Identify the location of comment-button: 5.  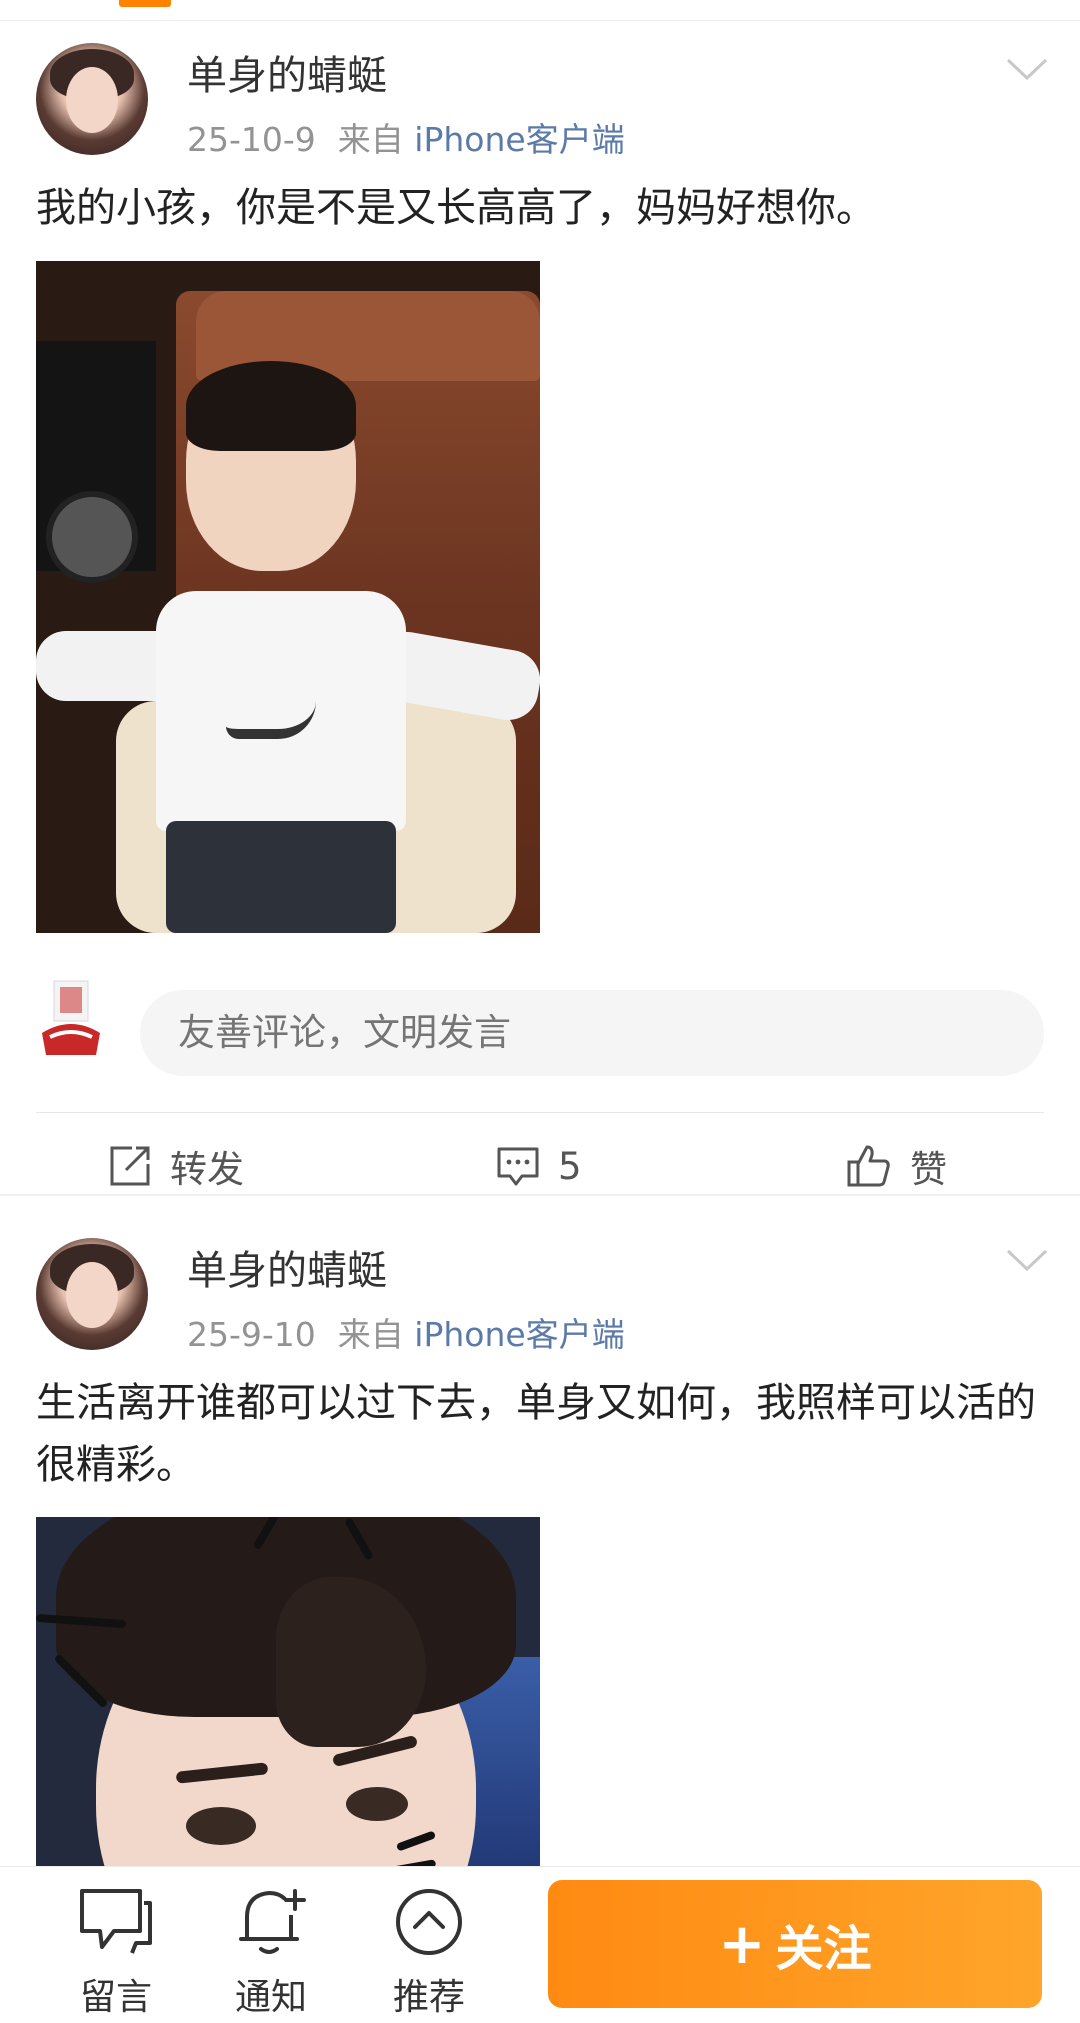
(539, 1166).